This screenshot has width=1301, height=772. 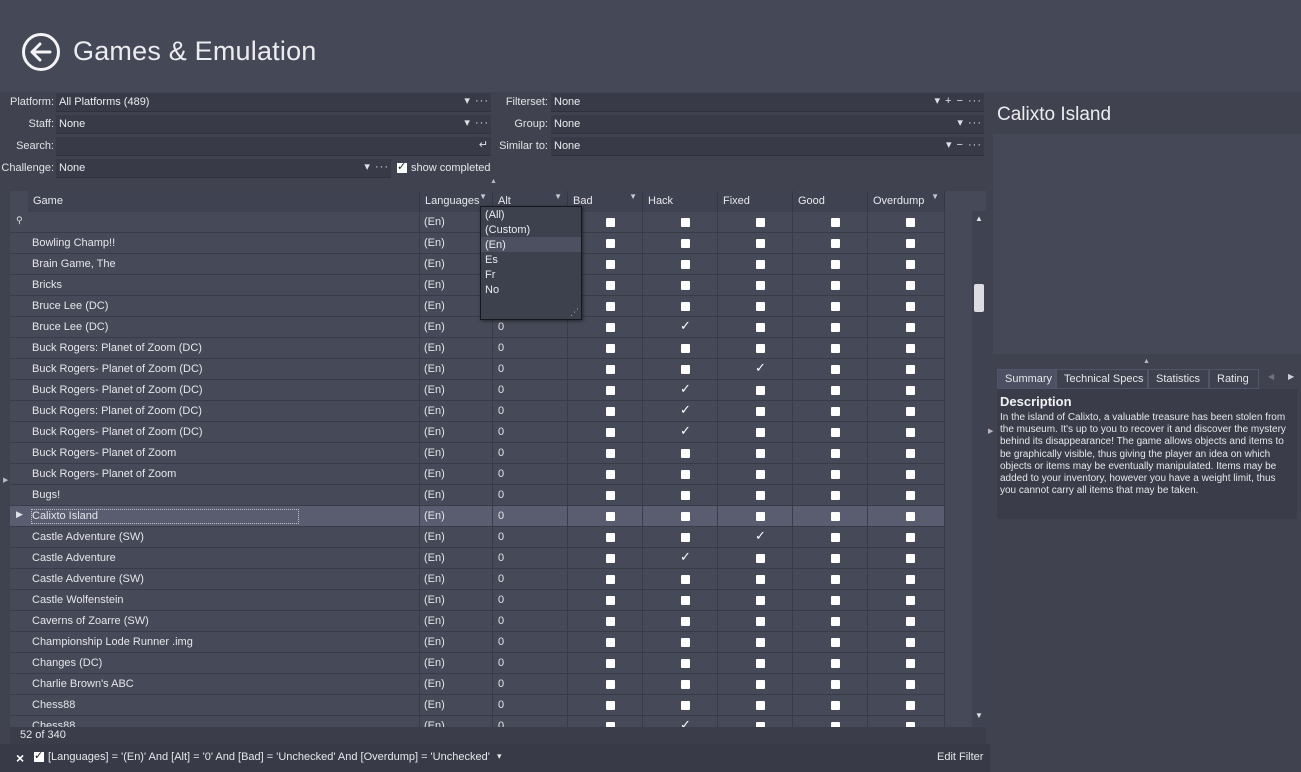 What do you see at coordinates (477, 579) in the screenshot?
I see `table-row: Castle Adventure (SW) (En) 0` at bounding box center [477, 579].